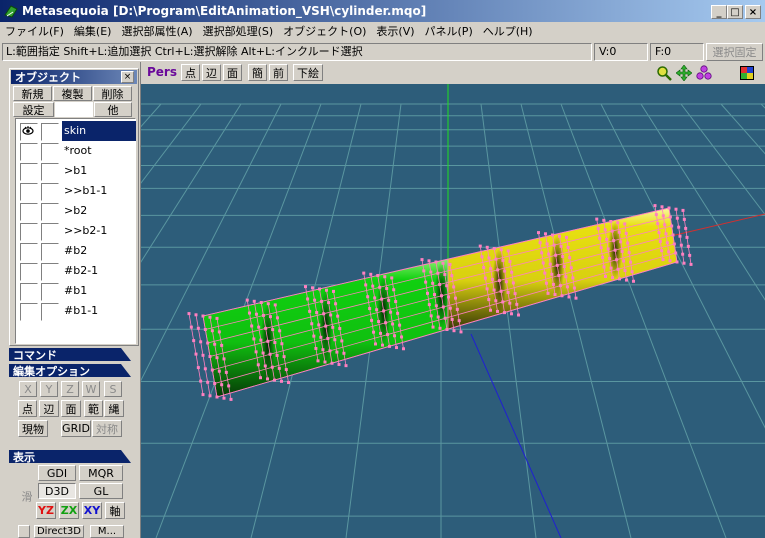  I want to click on object-row-skin: skin, so click(77, 131).